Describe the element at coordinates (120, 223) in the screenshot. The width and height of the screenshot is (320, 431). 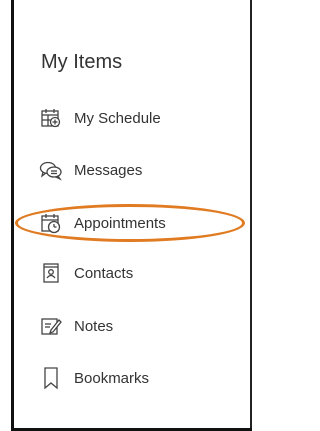
I see `sidebar-item-label: Appointments` at that location.